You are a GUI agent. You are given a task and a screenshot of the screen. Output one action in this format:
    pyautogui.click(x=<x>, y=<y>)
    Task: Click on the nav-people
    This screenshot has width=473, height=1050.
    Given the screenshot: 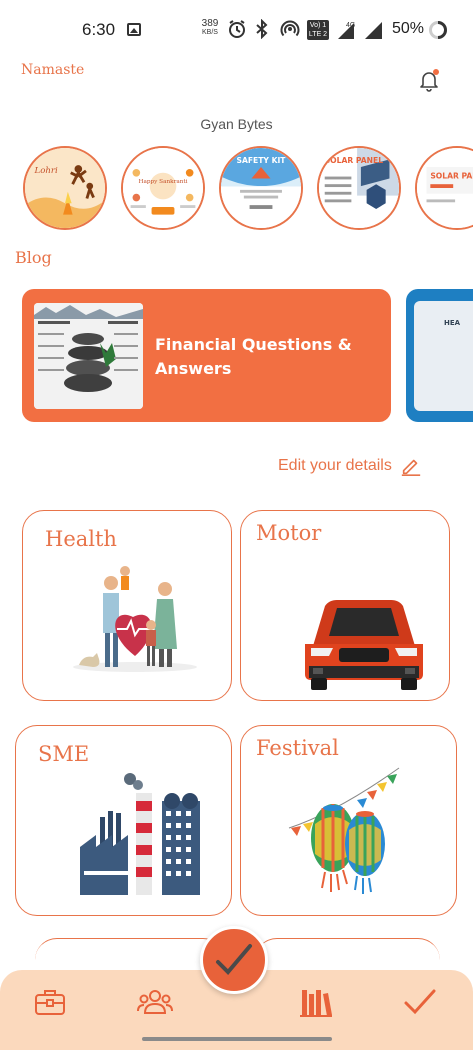 What is the action you would take?
    pyautogui.click(x=155, y=1002)
    